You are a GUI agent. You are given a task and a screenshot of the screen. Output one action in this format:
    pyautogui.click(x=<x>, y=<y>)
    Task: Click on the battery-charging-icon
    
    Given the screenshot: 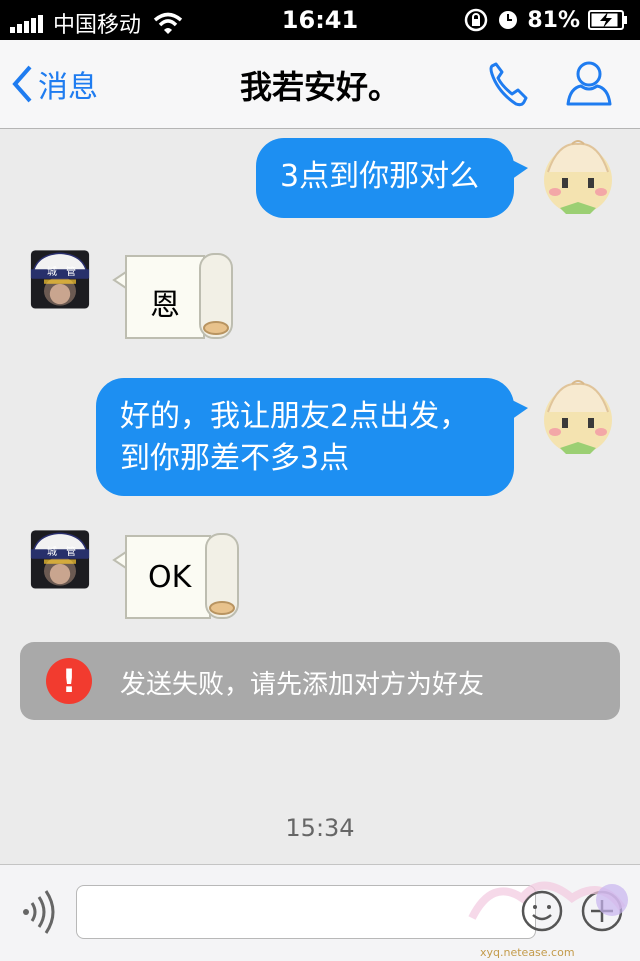 What is the action you would take?
    pyautogui.click(x=607, y=20)
    